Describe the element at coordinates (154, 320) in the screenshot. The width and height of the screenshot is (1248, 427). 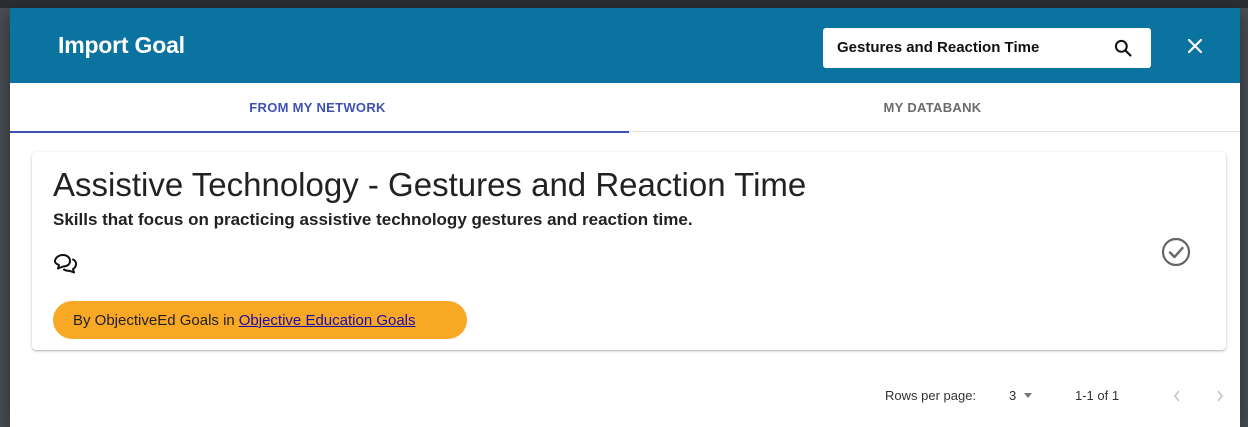
I see `badge-prefix: By ObjectiveEd Goals in` at that location.